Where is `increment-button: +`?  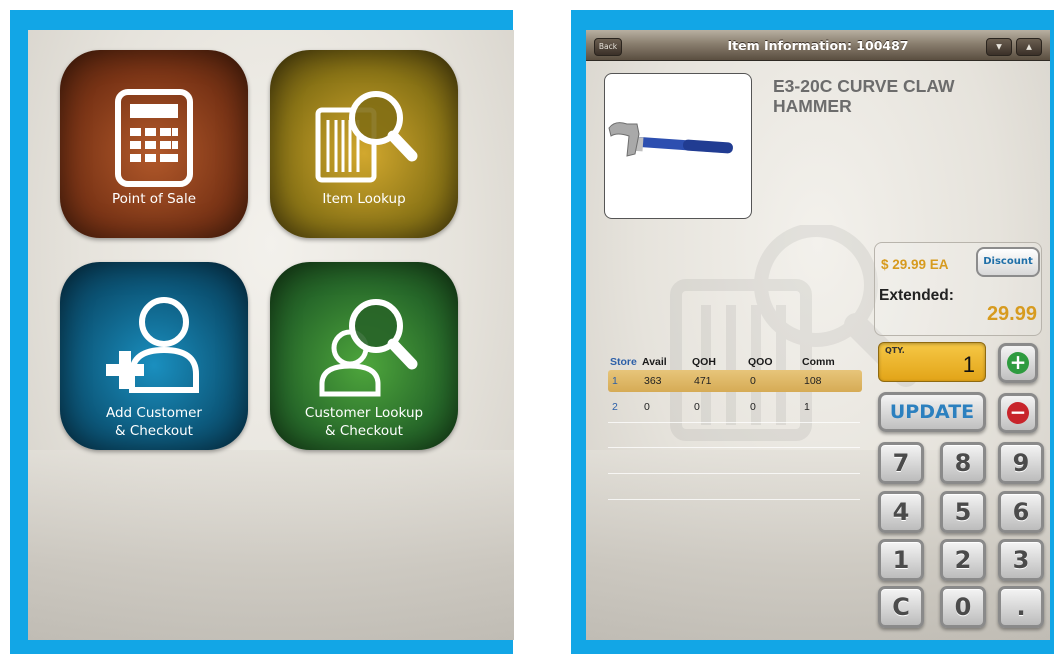
increment-button: + is located at coordinates (1018, 363).